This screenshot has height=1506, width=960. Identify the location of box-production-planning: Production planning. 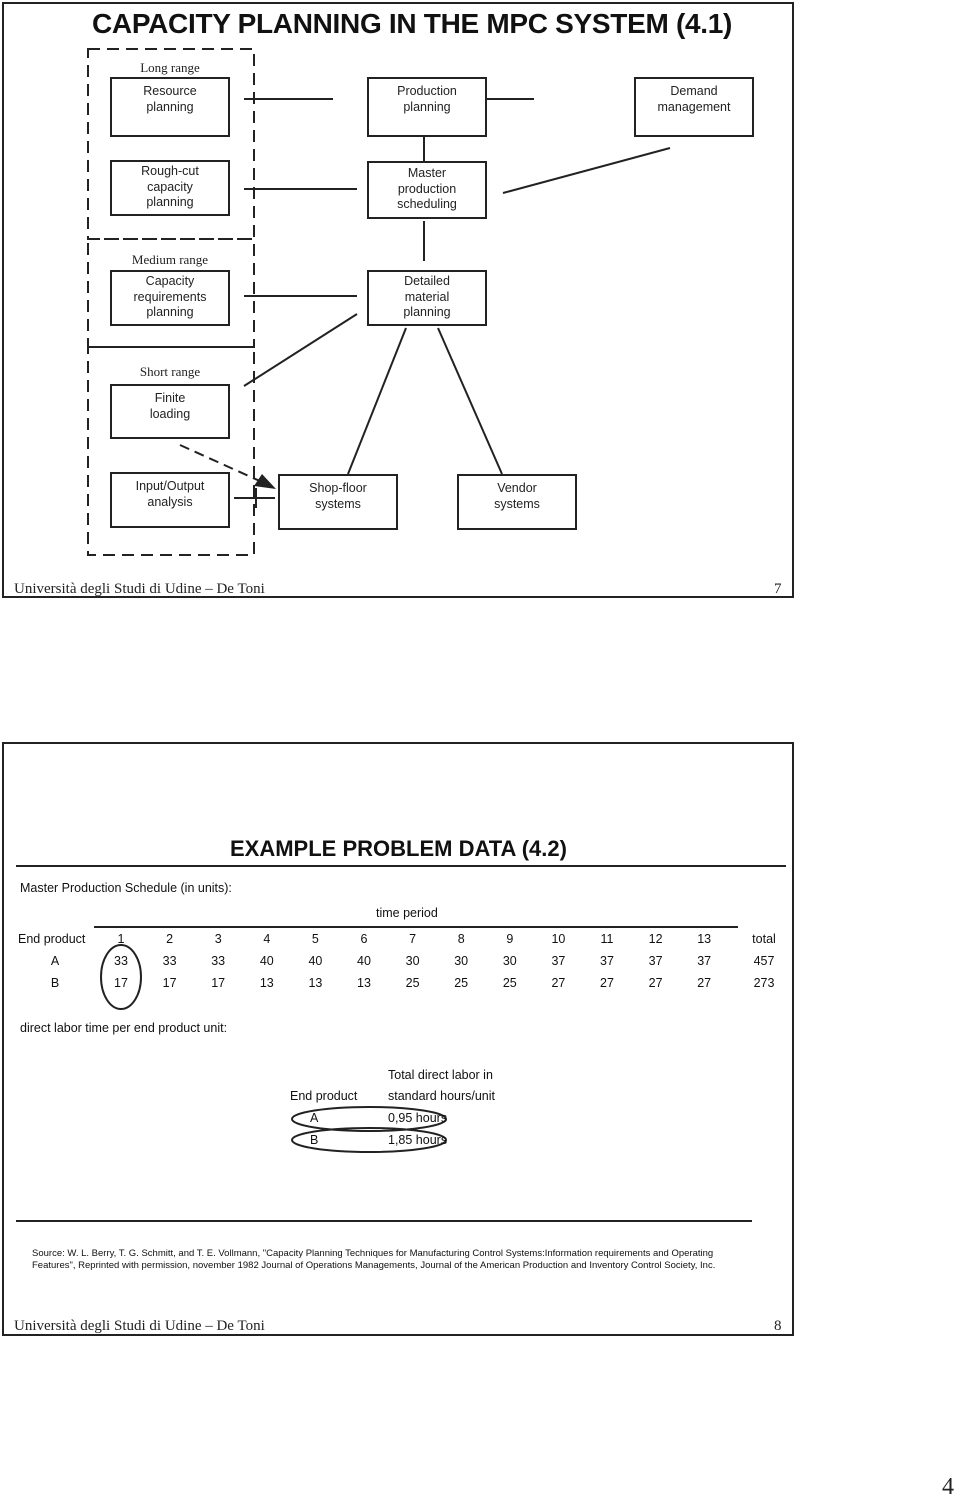
(427, 107).